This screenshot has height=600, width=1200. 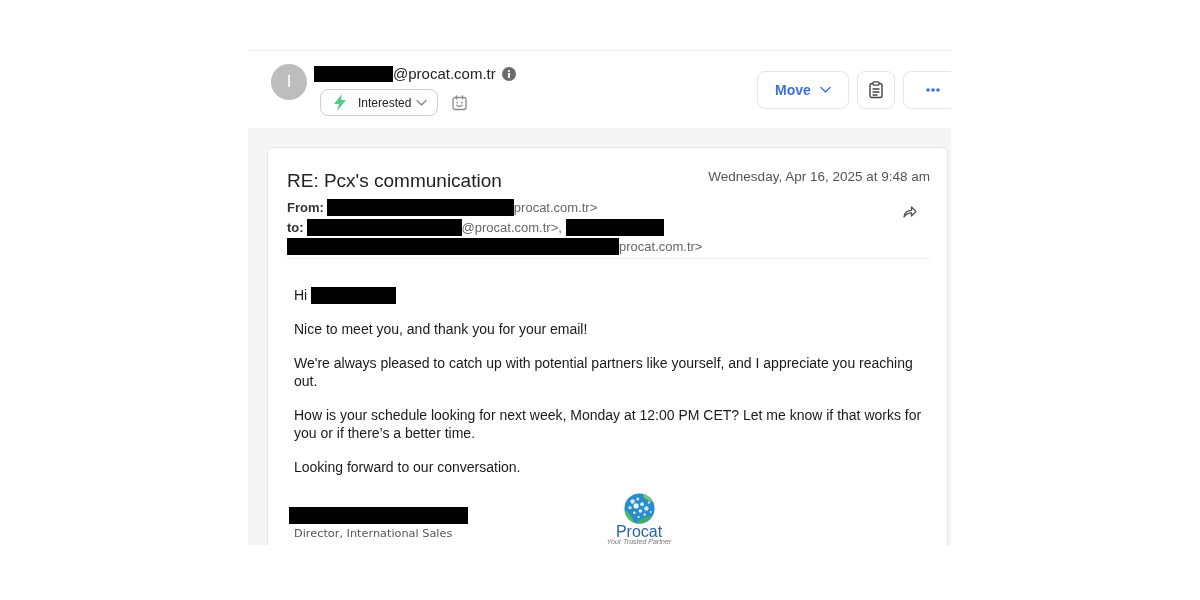 What do you see at coordinates (819, 177) in the screenshot?
I see `email-date: Wednesday, Apr 16, 2025 at 9:48 am` at bounding box center [819, 177].